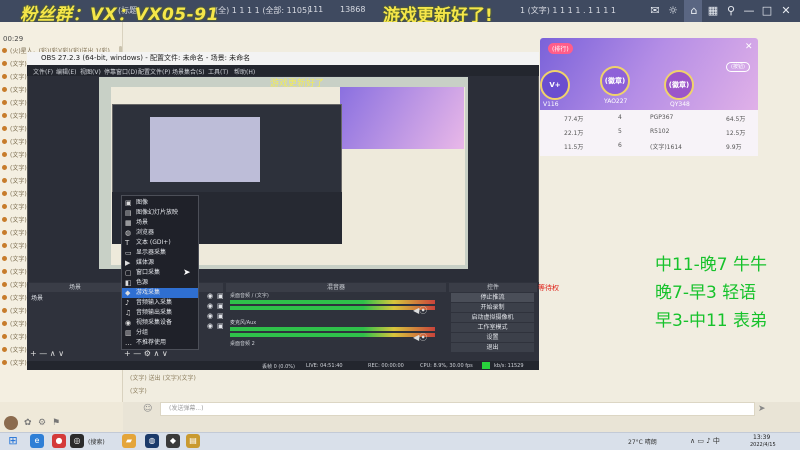  What do you see at coordinates (66, 71) in the screenshot?
I see `menu-edit: 编辑(E)` at bounding box center [66, 71].